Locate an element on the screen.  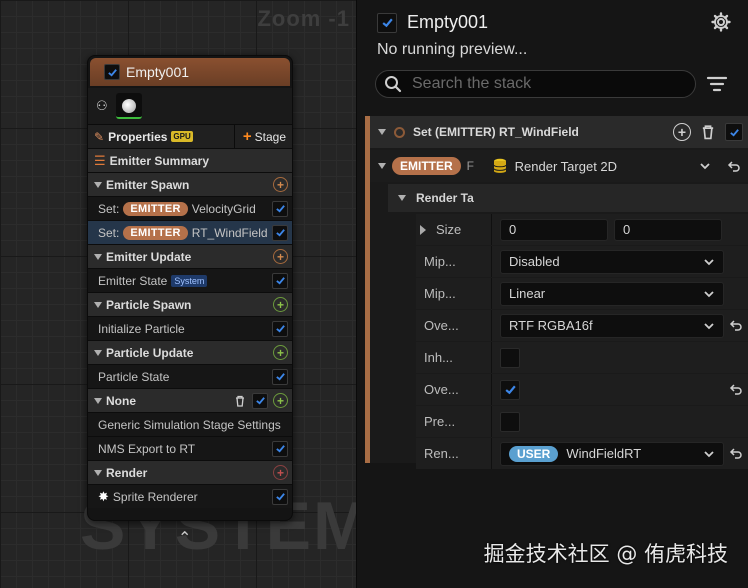
chevron-up-icon: ⌃ is located at coordinates (184, 538).